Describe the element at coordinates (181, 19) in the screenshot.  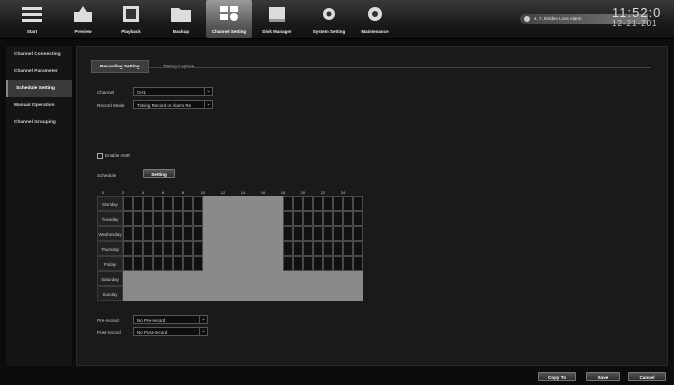
I see `nav-backup: Backup` at that location.